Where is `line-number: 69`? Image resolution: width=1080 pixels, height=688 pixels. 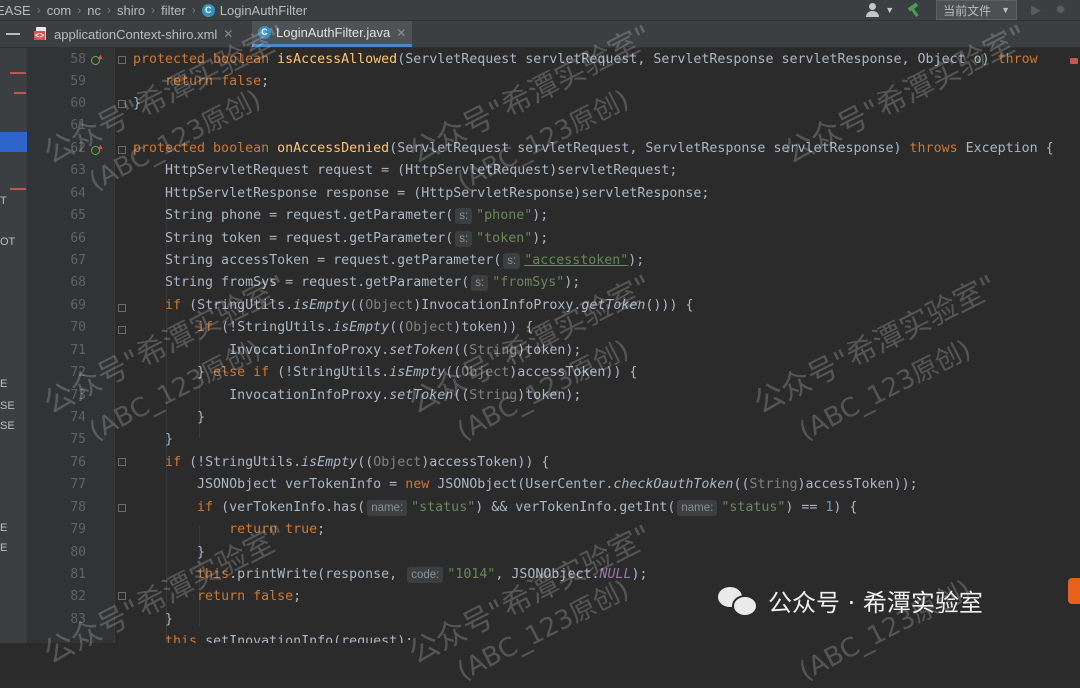 line-number: 69 is located at coordinates (71, 305).